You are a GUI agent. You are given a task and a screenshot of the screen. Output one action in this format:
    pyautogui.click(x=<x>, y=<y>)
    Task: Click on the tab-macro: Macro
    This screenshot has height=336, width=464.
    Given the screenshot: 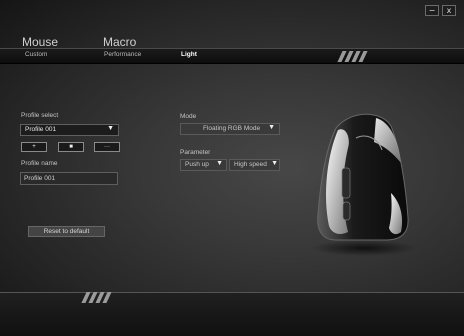 What is the action you would take?
    pyautogui.click(x=119, y=42)
    